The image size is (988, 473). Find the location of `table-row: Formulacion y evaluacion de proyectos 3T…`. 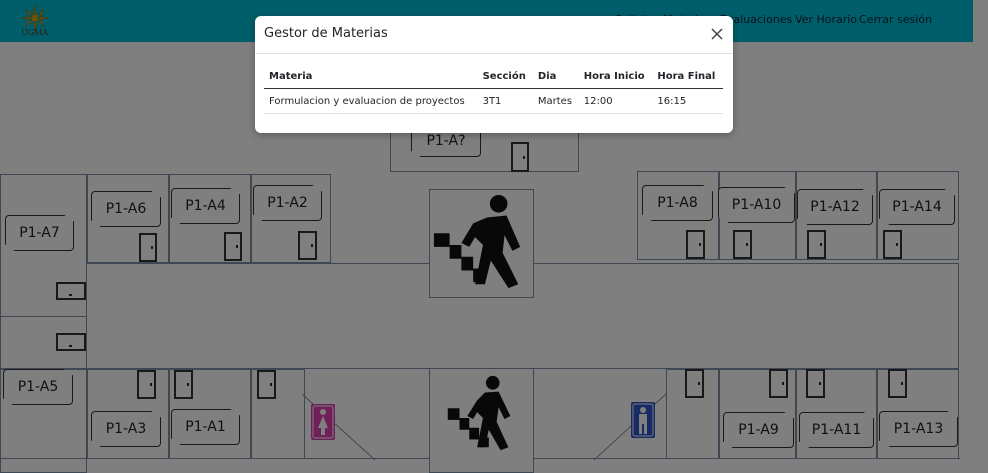

table-row: Formulacion y evaluacion de proyectos 3T… is located at coordinates (493, 101).